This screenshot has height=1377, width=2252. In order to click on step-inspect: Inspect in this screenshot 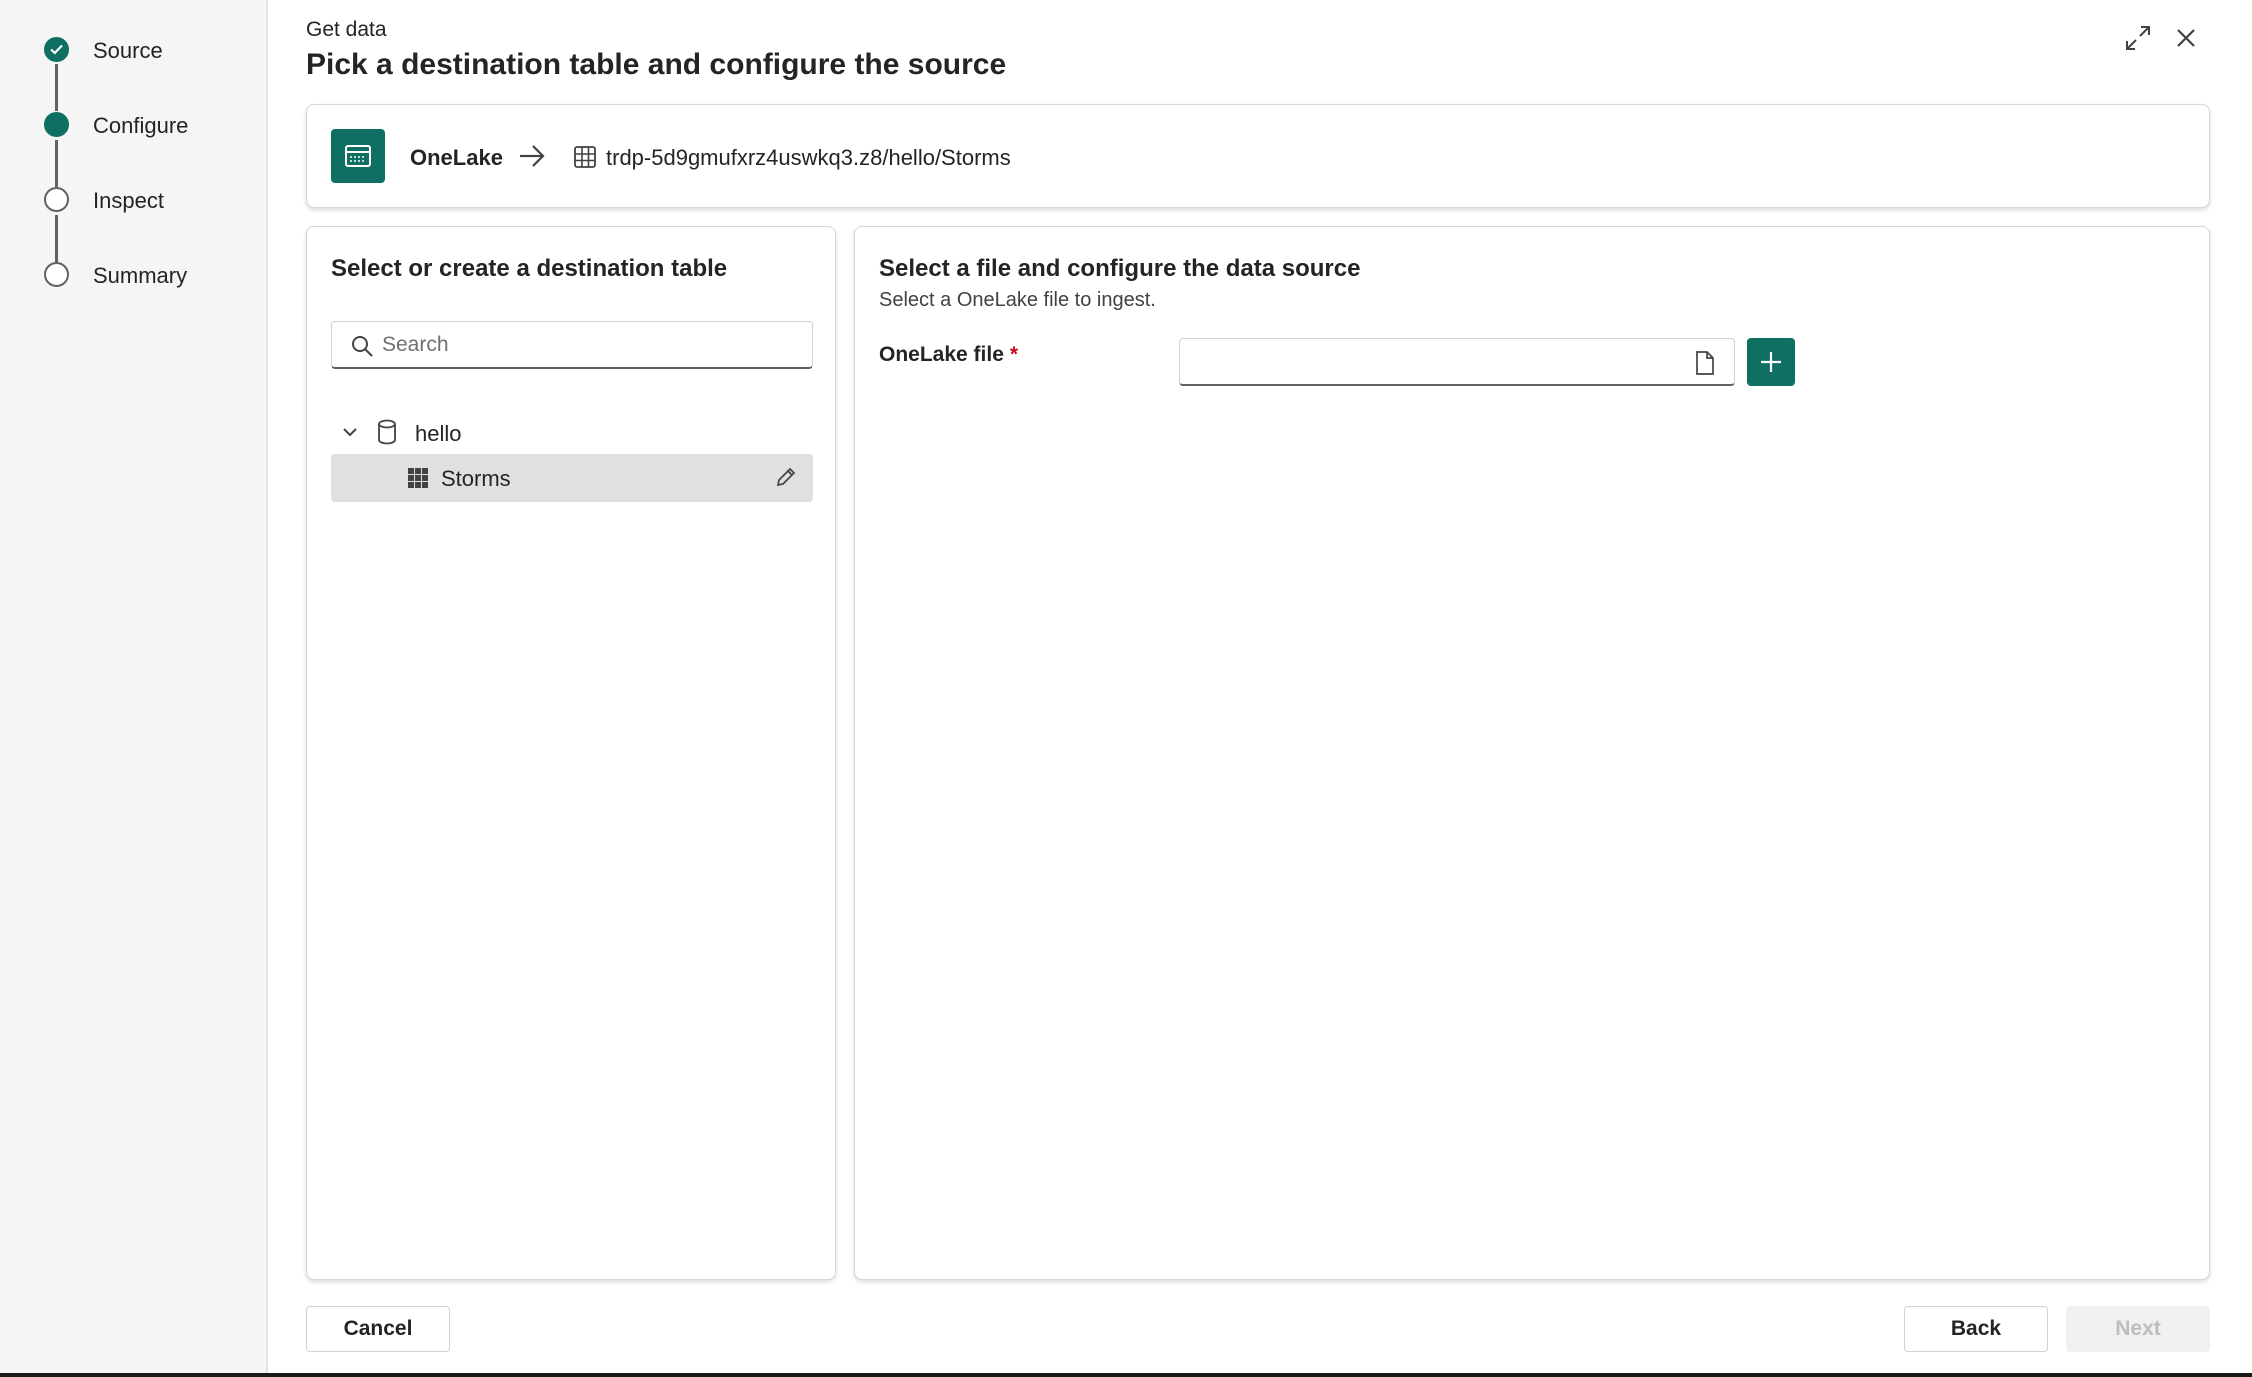, I will do `click(130, 200)`.